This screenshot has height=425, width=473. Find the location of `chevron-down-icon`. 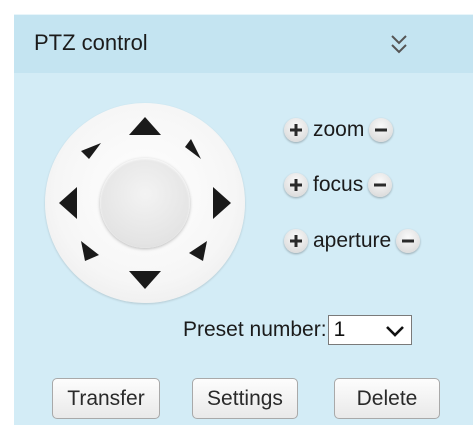

chevron-down-icon is located at coordinates (394, 331).